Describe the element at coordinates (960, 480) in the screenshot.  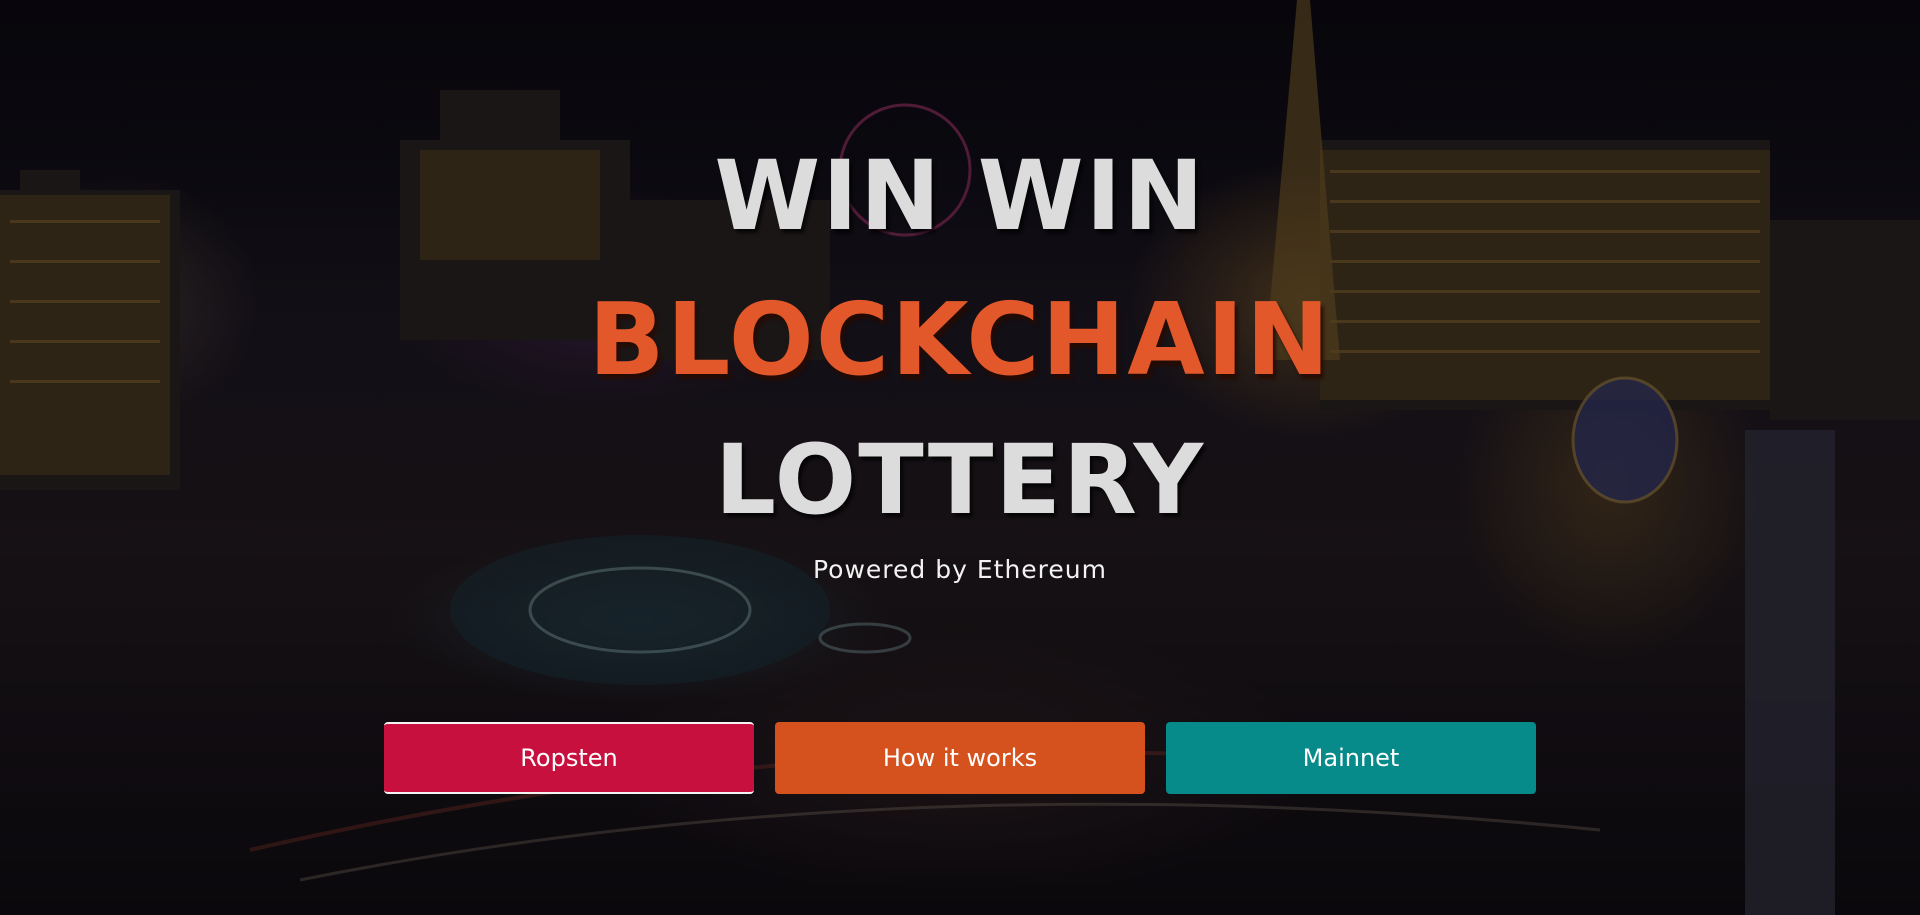
I see `title-line-3: LOTTERY` at that location.